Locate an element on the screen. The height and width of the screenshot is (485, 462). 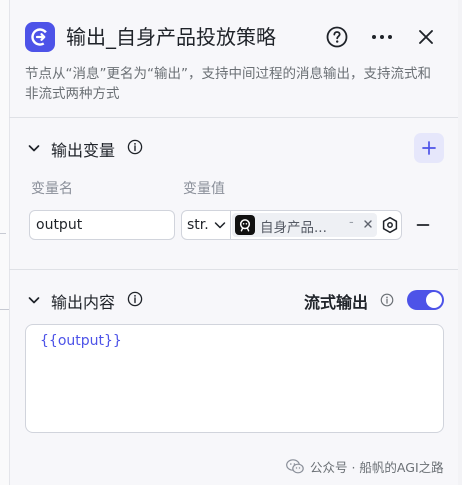
type-select-value: str. is located at coordinates (198, 225).